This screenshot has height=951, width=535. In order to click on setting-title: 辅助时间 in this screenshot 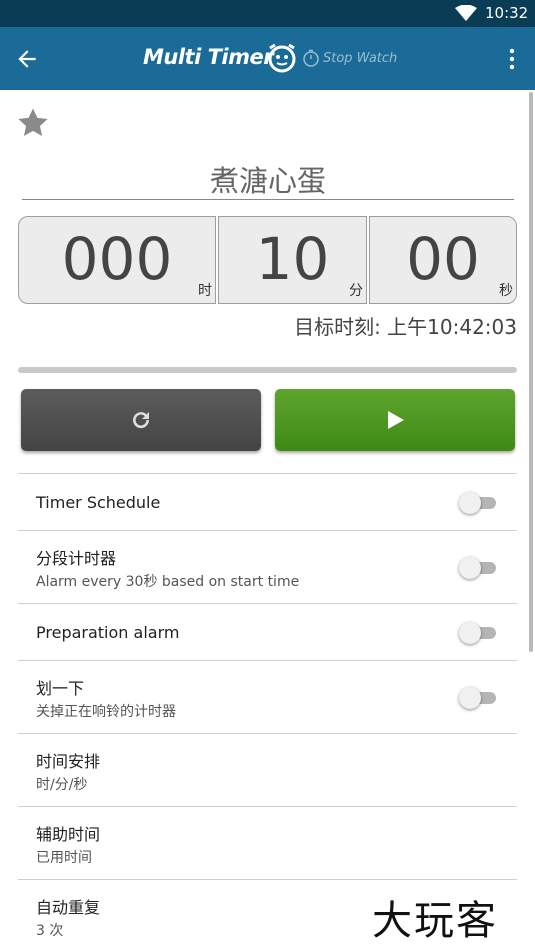, I will do `click(68, 834)`.